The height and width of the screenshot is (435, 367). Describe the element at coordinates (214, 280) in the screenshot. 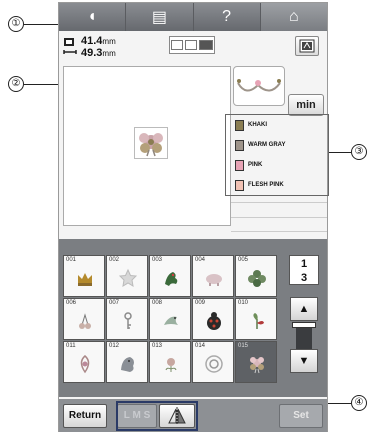

I see `pig-icon` at that location.